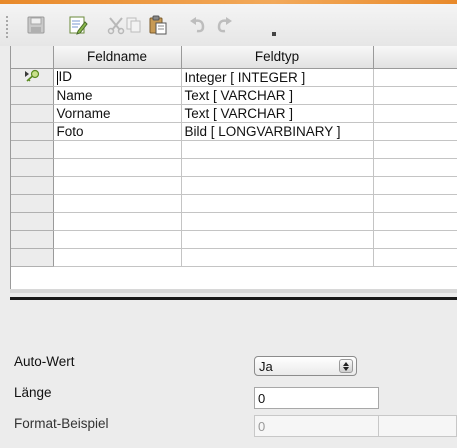  I want to click on format-beispiel-field: 0, so click(316, 426).